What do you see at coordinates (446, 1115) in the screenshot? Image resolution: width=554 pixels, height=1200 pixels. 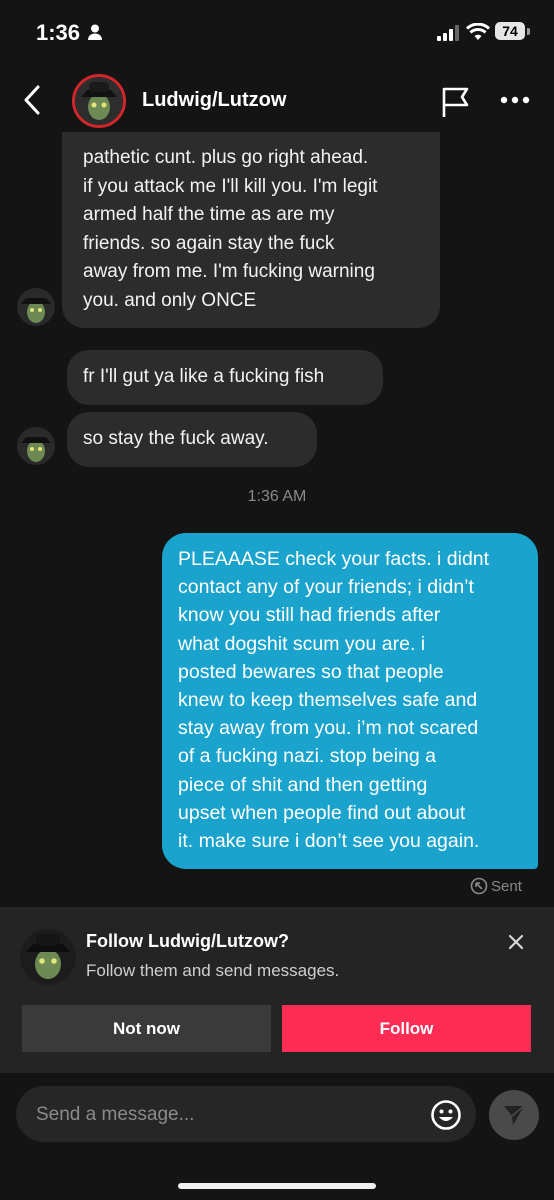 I see `emoji-icon` at bounding box center [446, 1115].